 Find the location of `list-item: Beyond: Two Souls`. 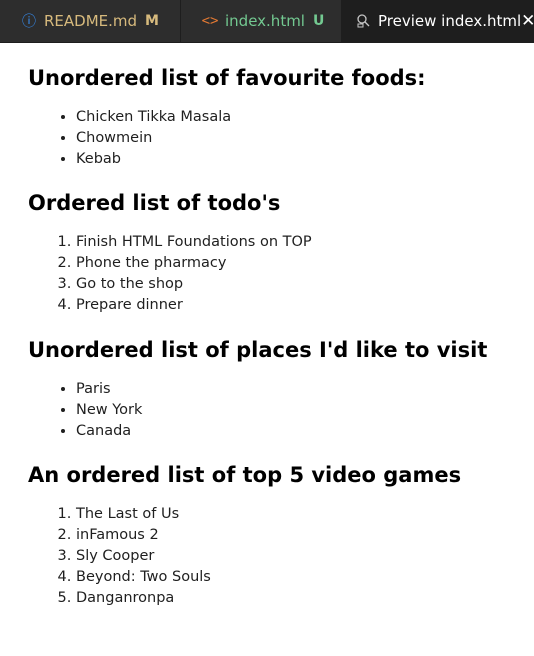

list-item: Beyond: Two Souls is located at coordinates (305, 577).